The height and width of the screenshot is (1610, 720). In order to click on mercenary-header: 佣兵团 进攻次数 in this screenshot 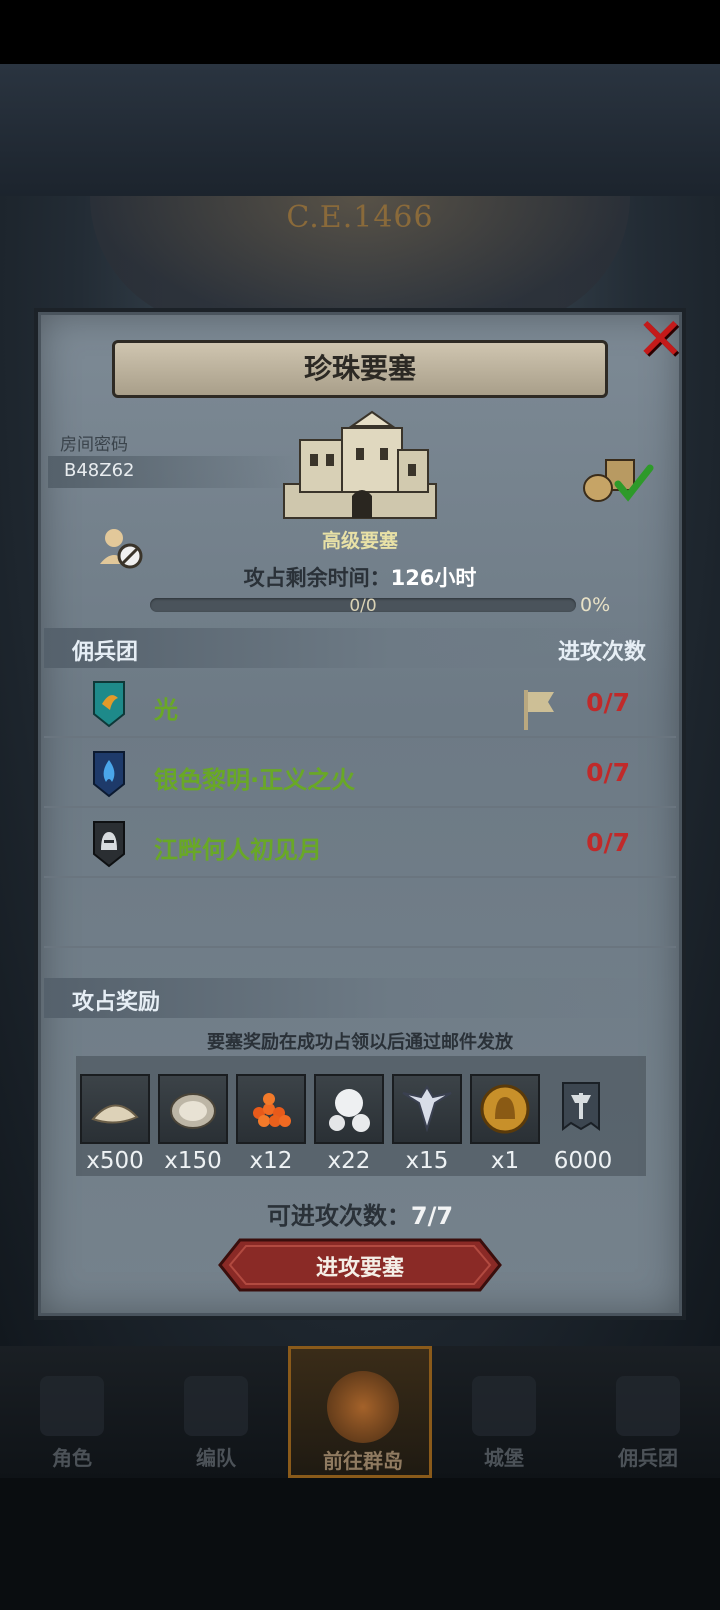, I will do `click(360, 648)`.